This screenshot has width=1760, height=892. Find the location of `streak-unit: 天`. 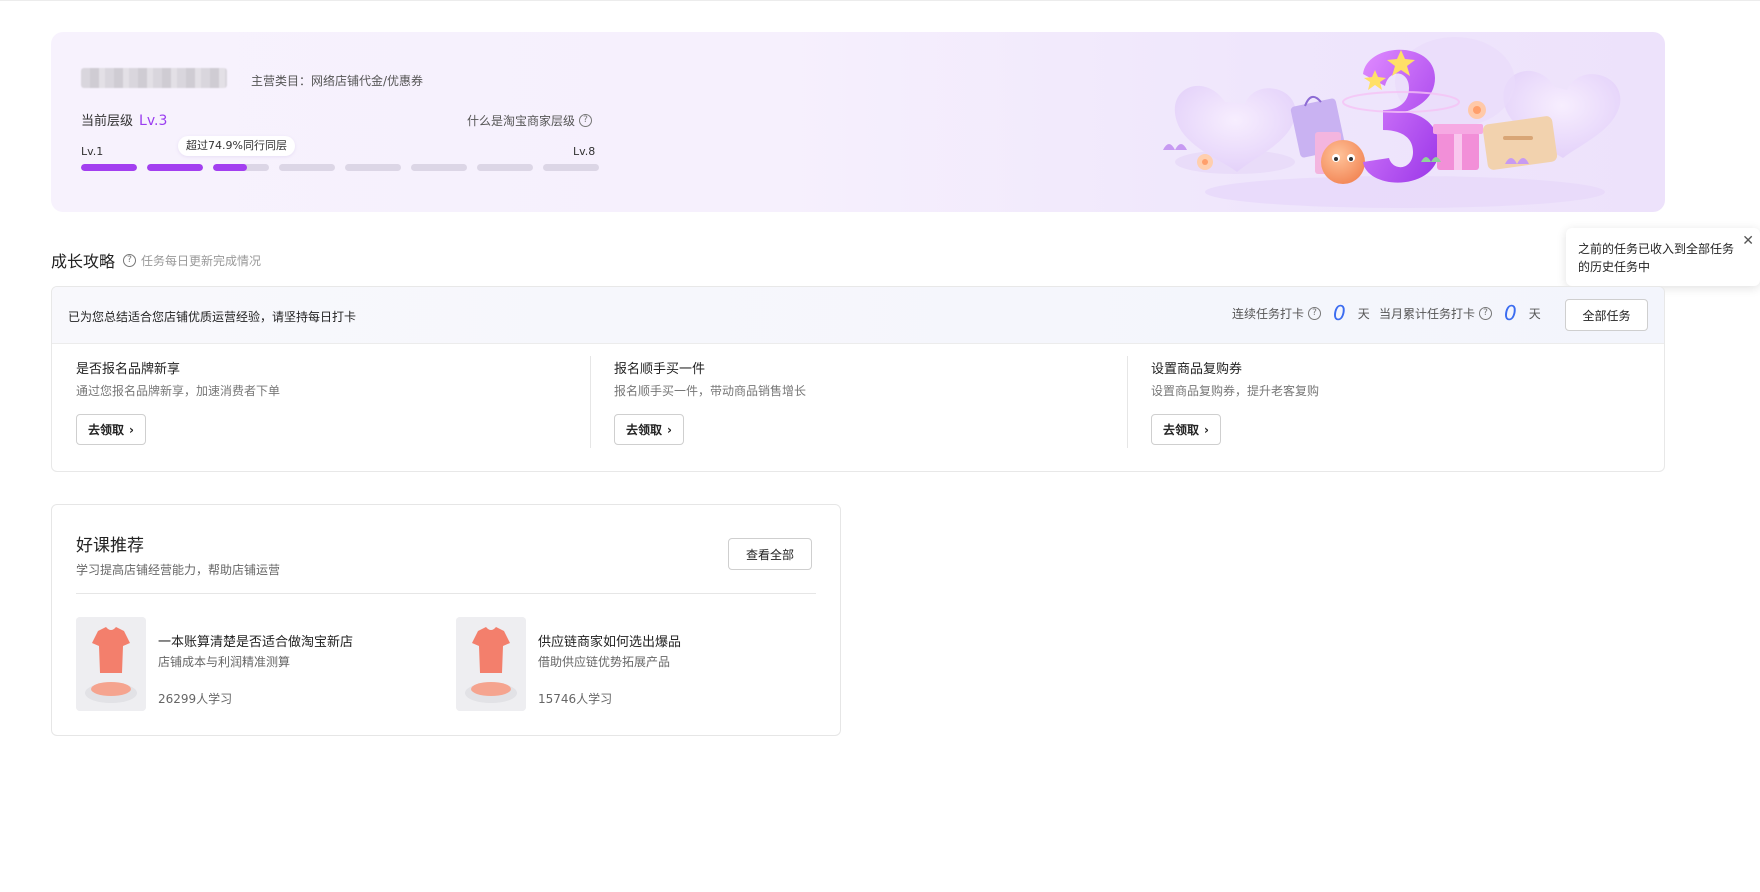

streak-unit: 天 is located at coordinates (1363, 313).